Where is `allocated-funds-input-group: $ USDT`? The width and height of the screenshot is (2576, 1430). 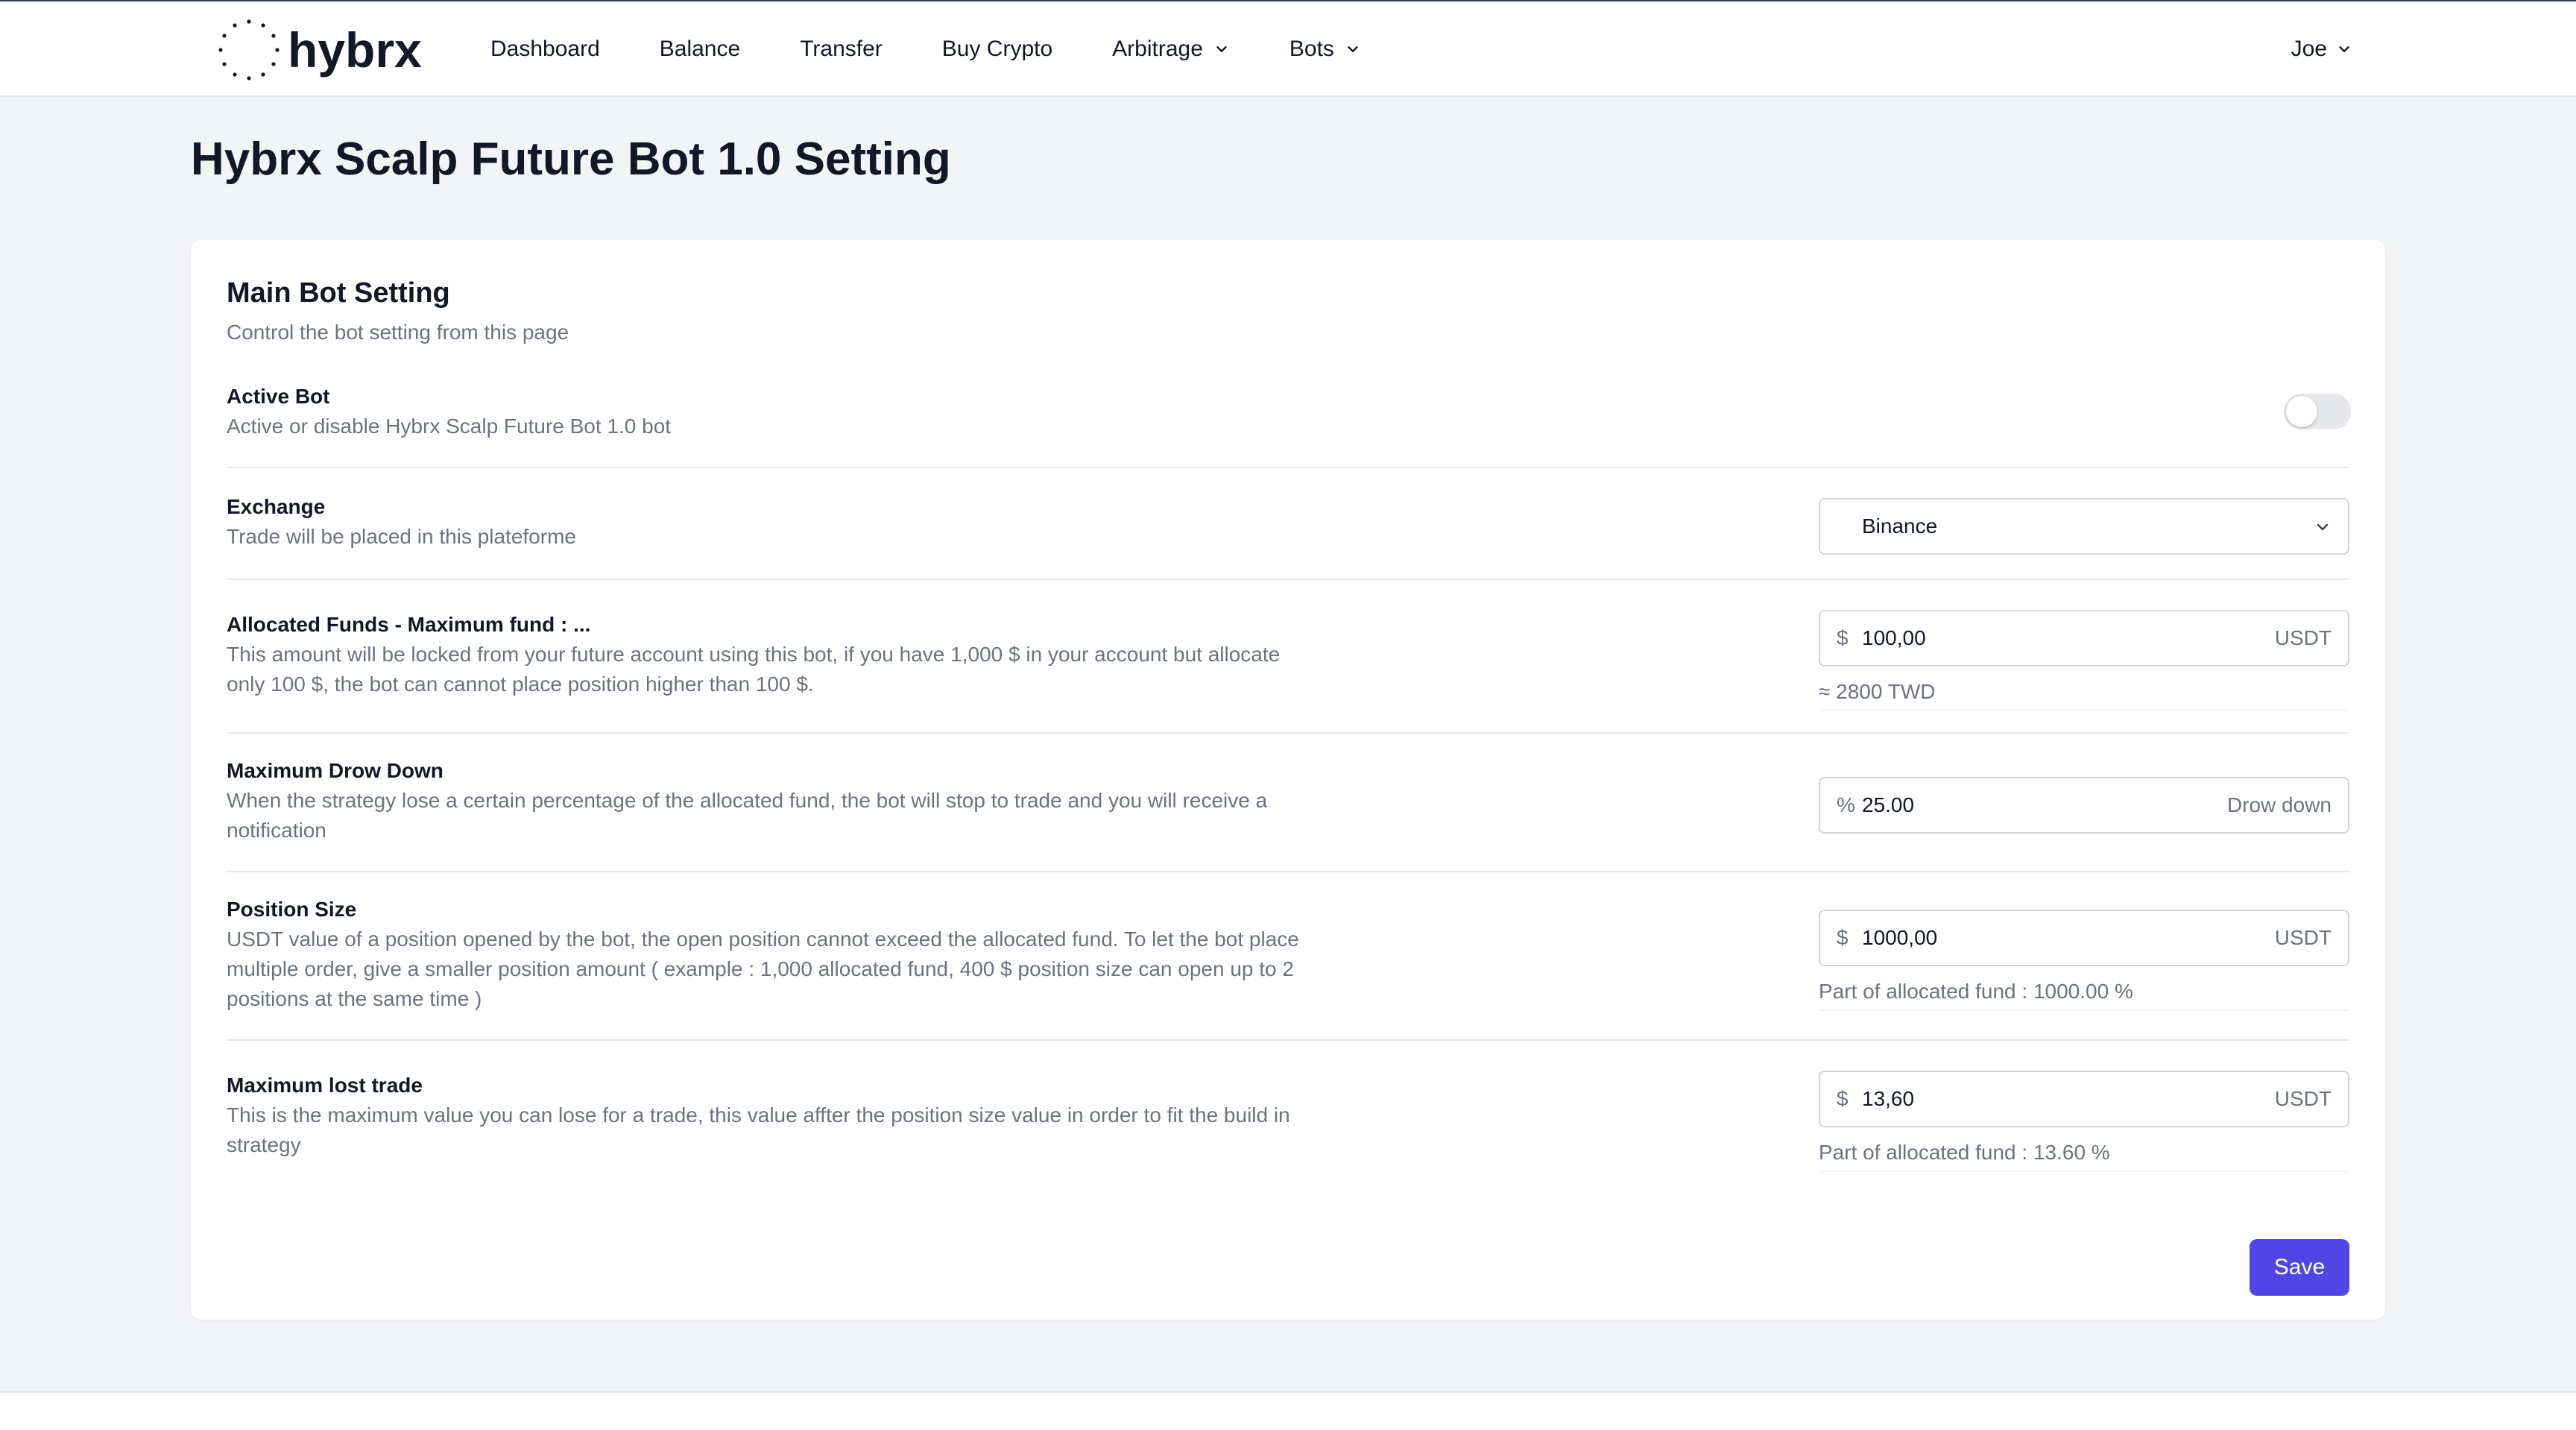 allocated-funds-input-group: $ USDT is located at coordinates (2084, 638).